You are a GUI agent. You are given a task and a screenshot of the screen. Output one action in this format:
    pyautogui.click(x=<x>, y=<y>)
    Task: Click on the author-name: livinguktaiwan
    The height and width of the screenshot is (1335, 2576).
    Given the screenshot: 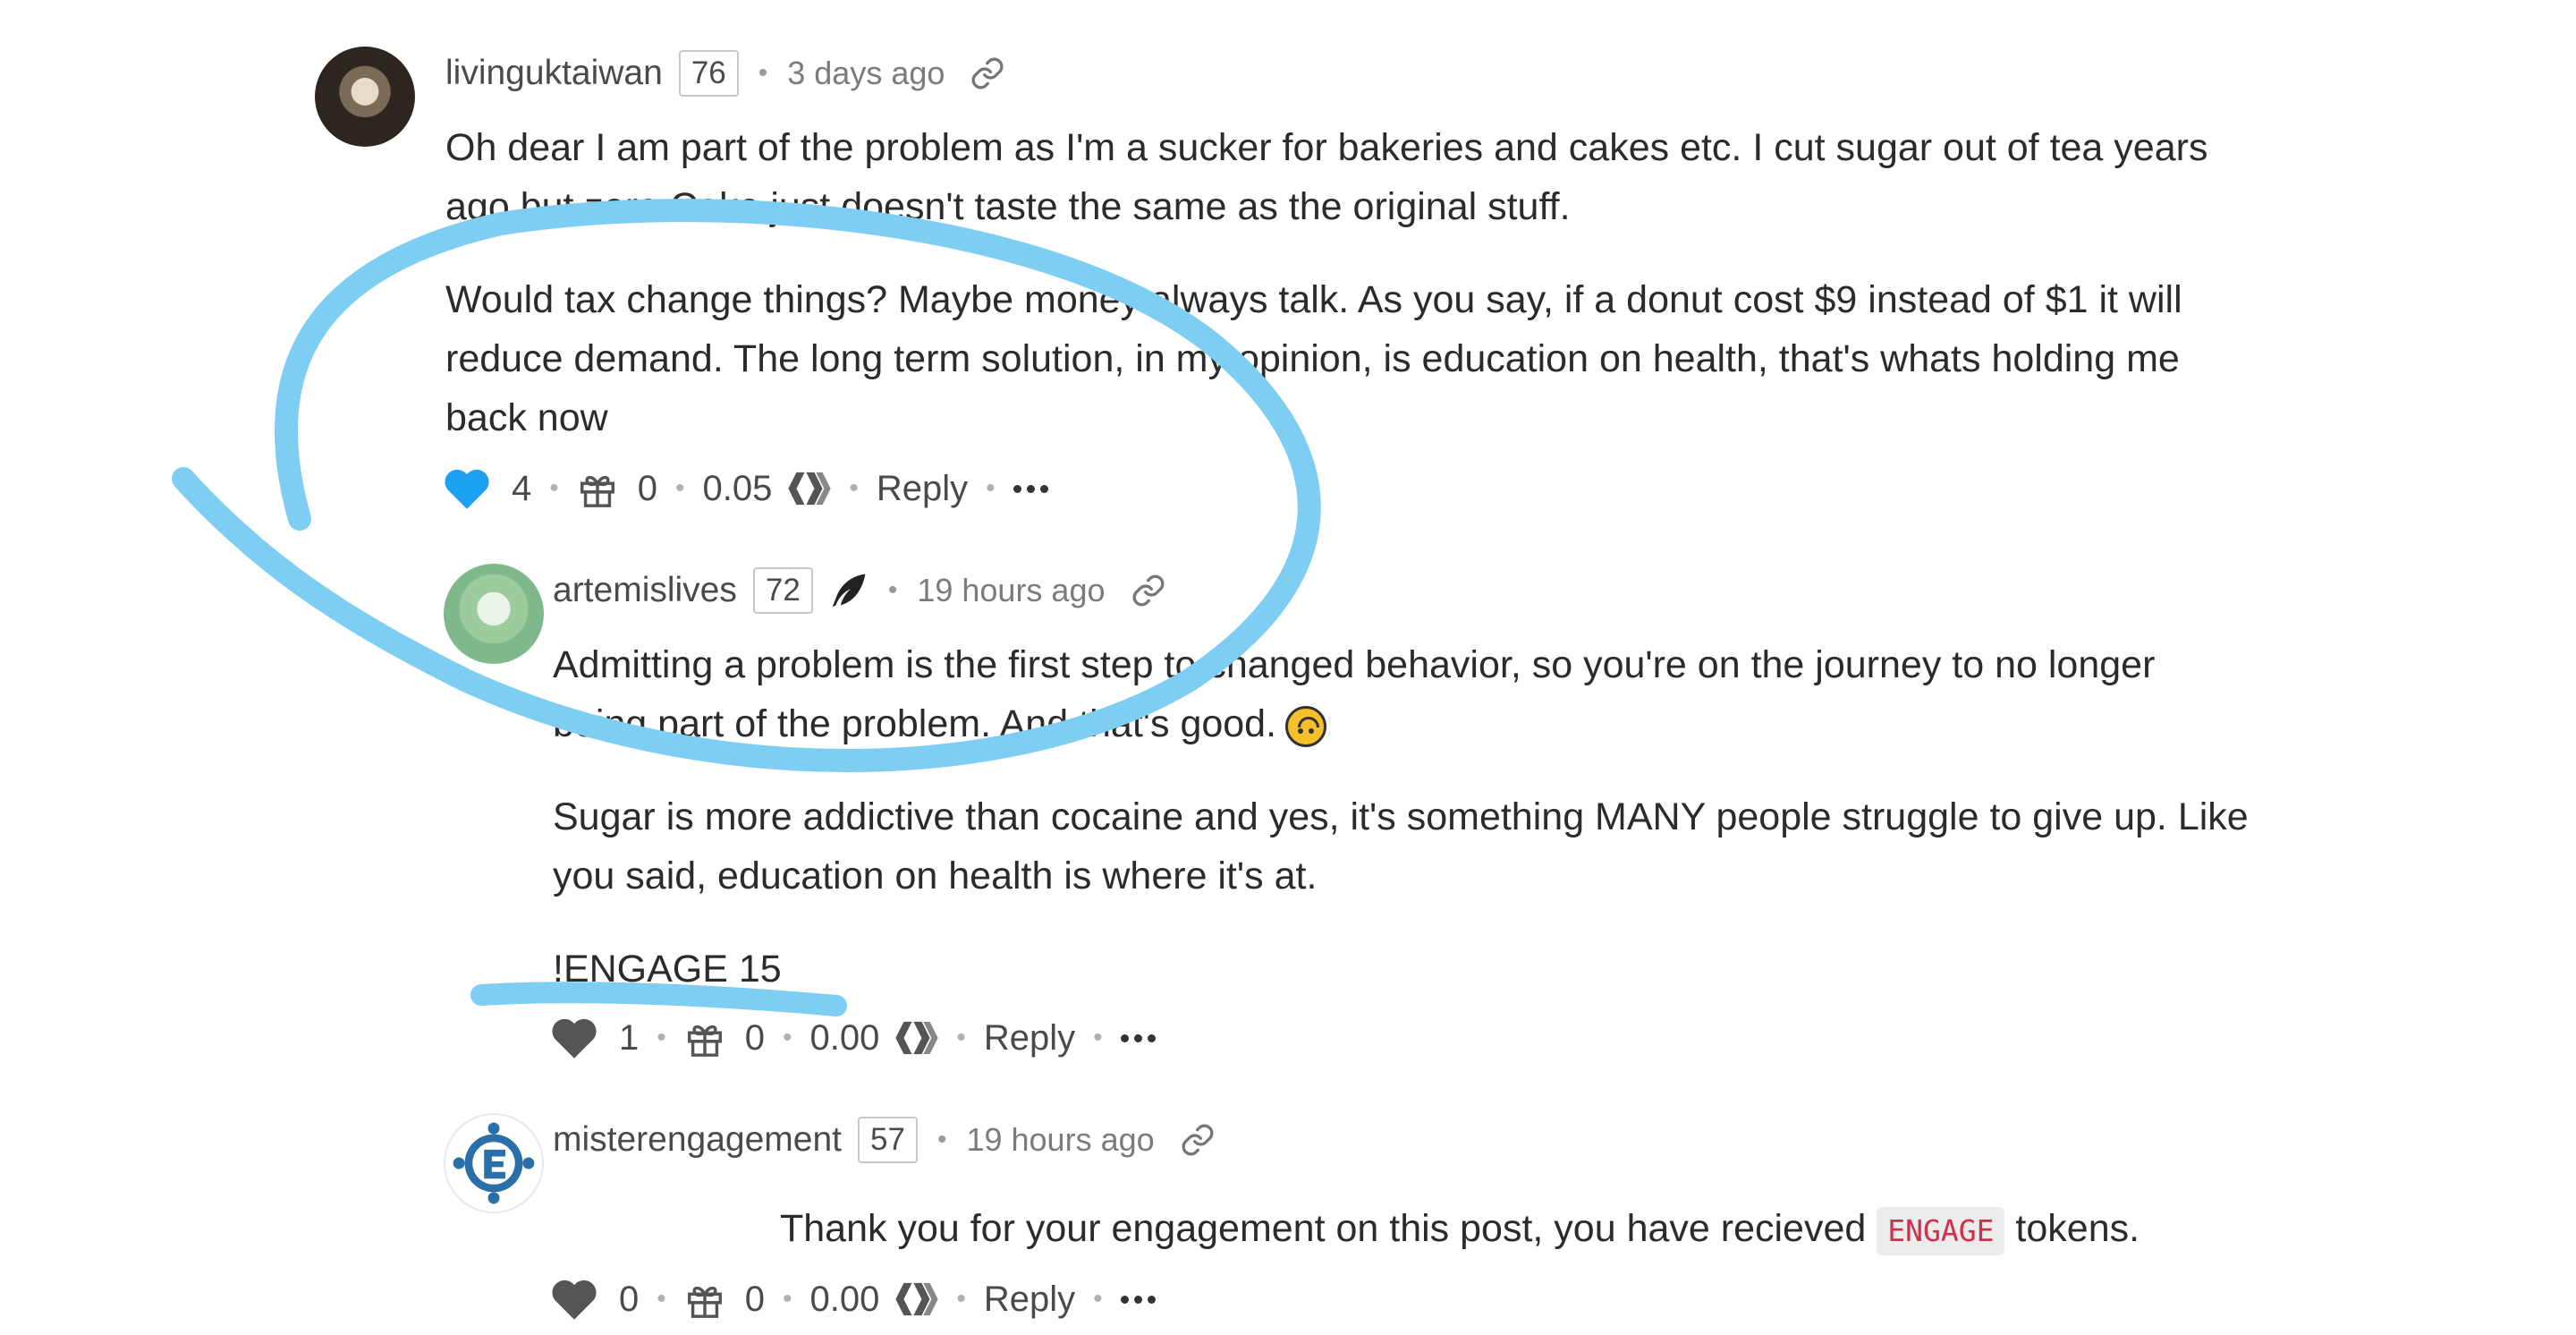 What is the action you would take?
    pyautogui.click(x=554, y=73)
    